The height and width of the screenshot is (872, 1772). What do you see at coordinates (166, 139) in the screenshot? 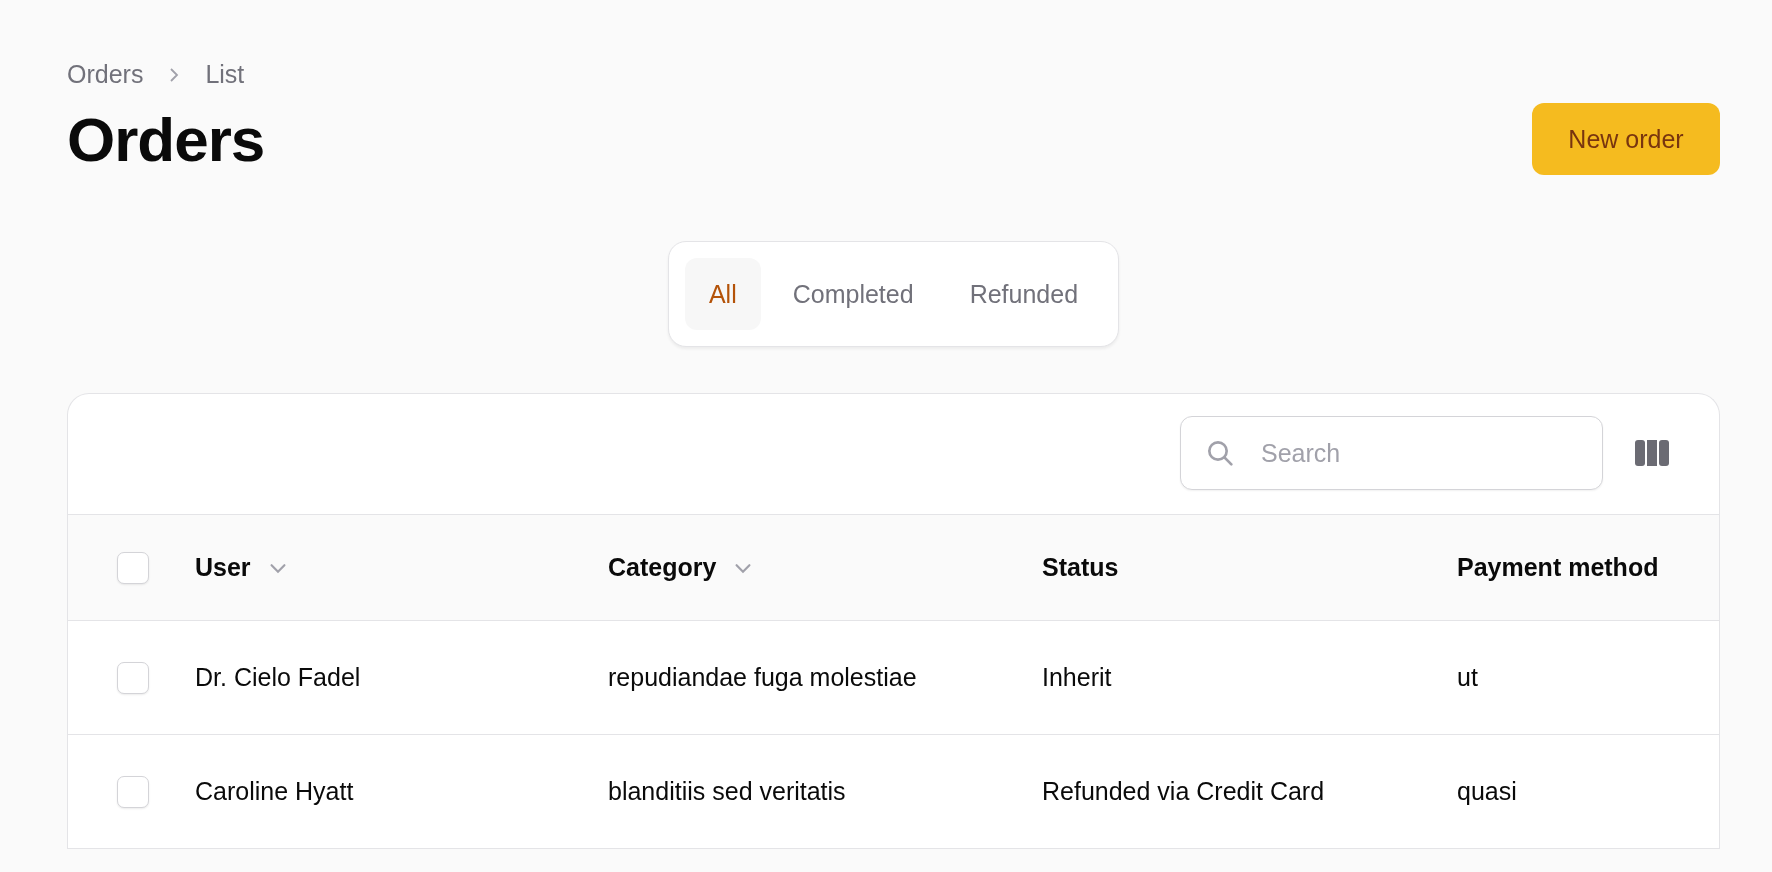
I see `page-title: Orders` at bounding box center [166, 139].